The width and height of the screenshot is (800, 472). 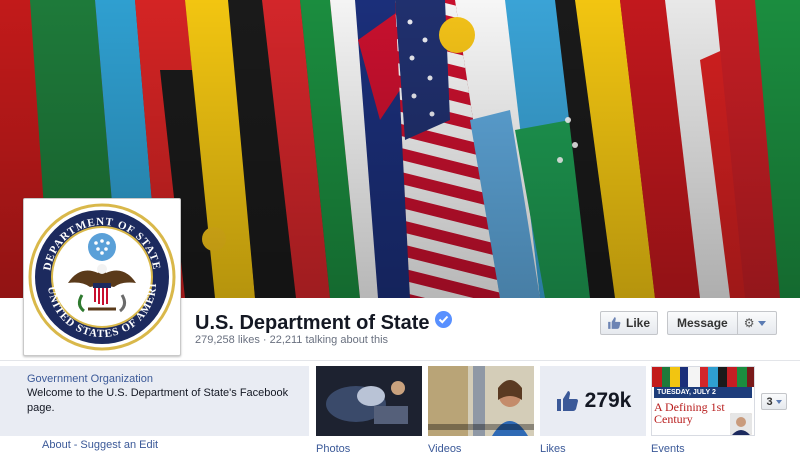 I want to click on gear-icon: ⚙, so click(x=749, y=323).